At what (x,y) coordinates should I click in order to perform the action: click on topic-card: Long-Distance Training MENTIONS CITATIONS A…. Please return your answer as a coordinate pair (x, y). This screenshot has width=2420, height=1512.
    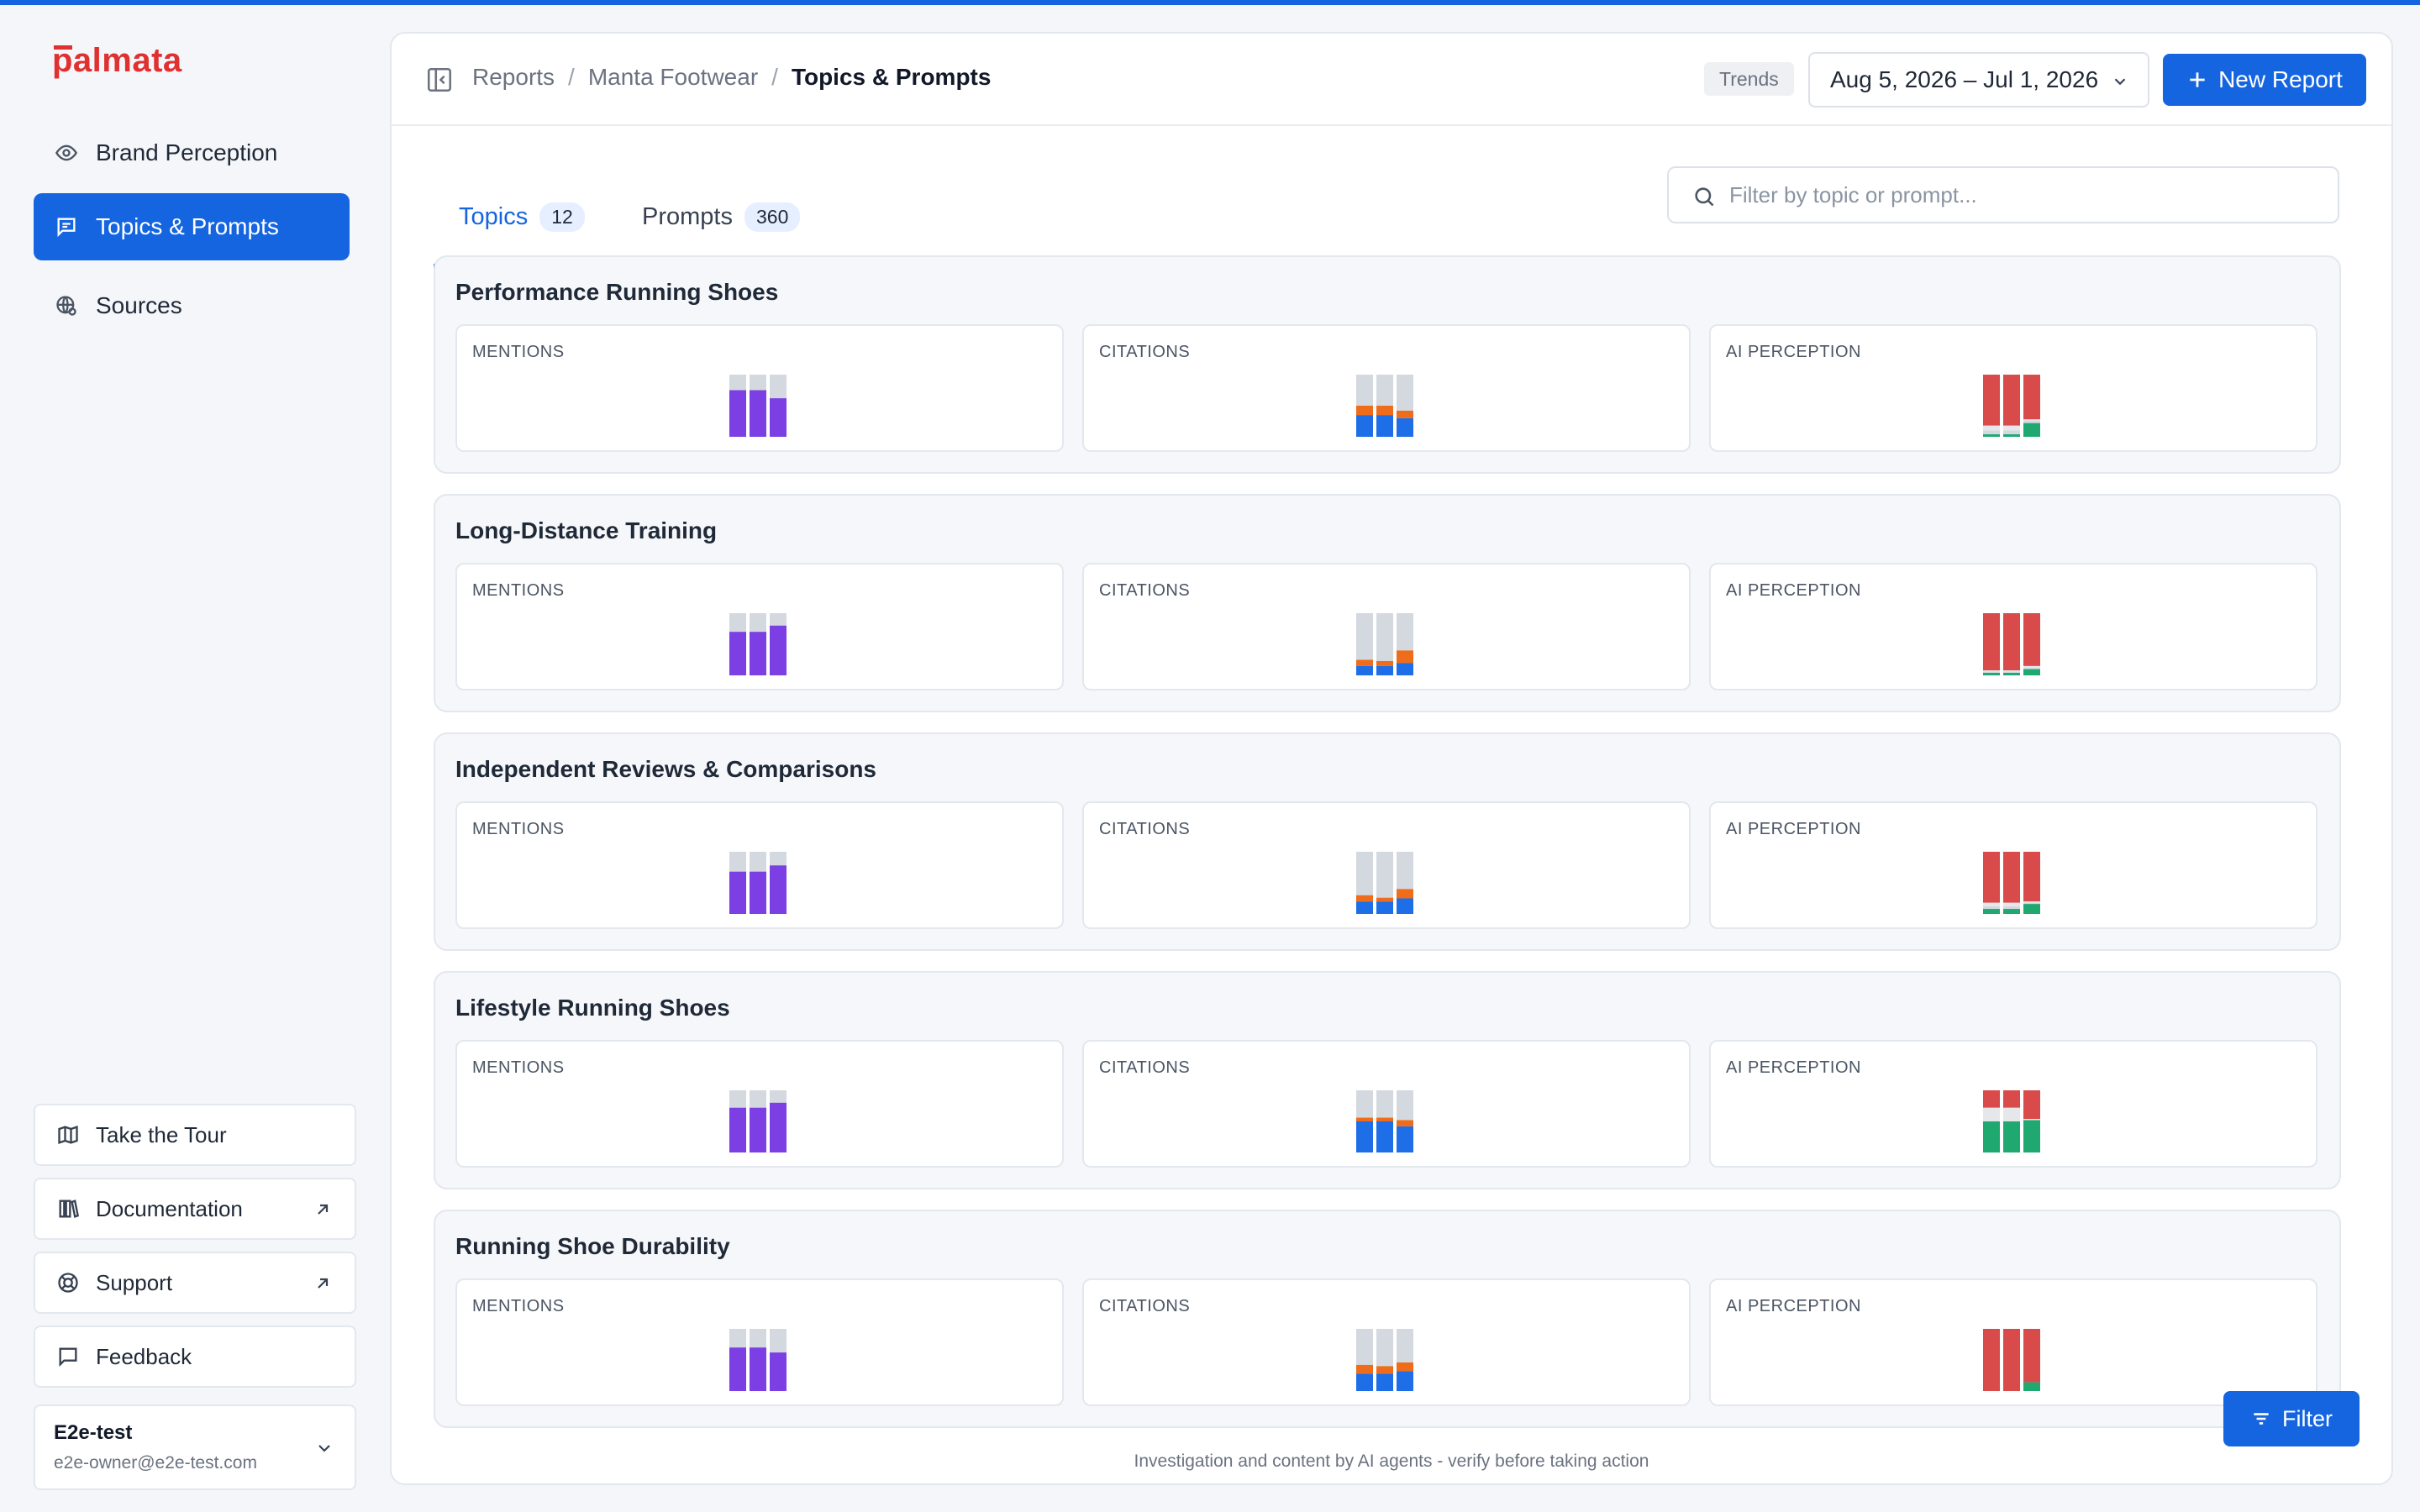
    Looking at the image, I should click on (1387, 603).